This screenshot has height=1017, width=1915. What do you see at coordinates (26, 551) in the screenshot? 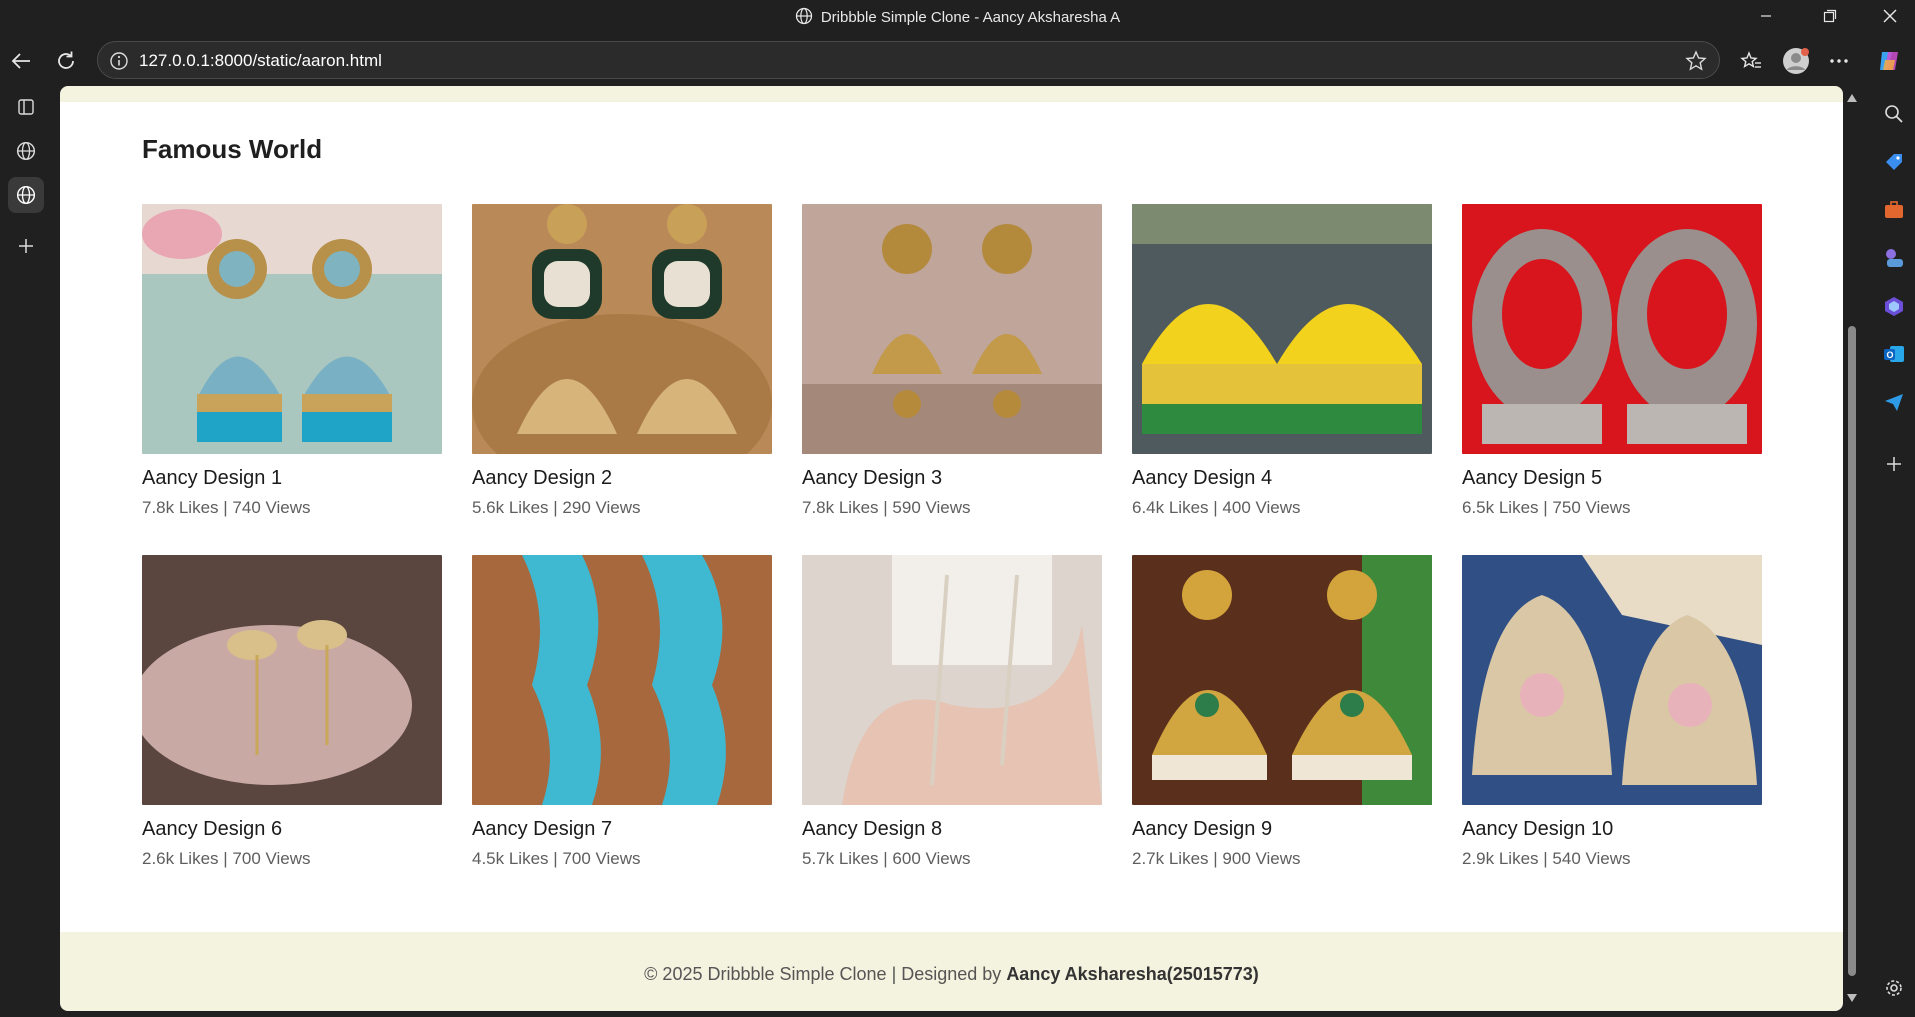
I see `vertical-tab-strip` at bounding box center [26, 551].